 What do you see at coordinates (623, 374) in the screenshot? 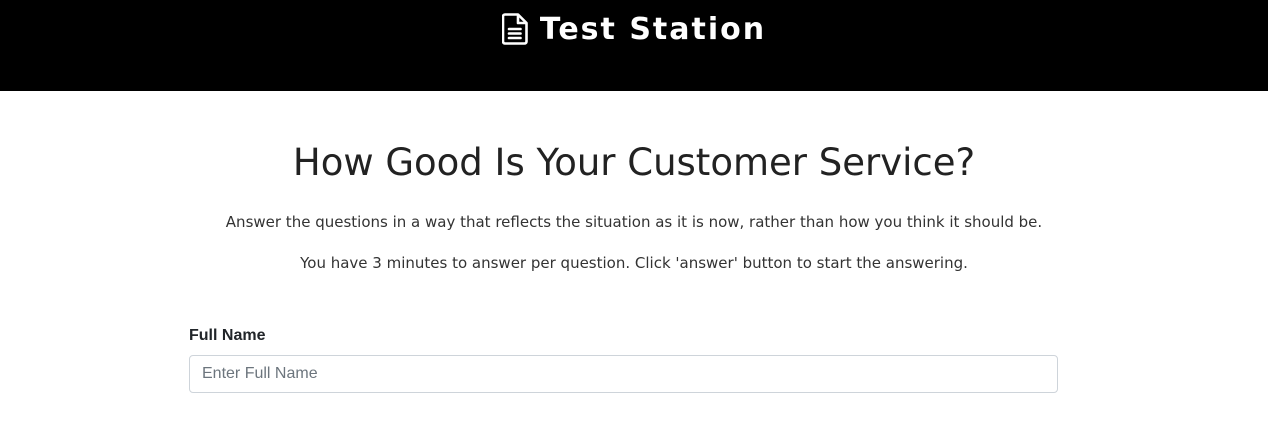
I see `full-name-input` at bounding box center [623, 374].